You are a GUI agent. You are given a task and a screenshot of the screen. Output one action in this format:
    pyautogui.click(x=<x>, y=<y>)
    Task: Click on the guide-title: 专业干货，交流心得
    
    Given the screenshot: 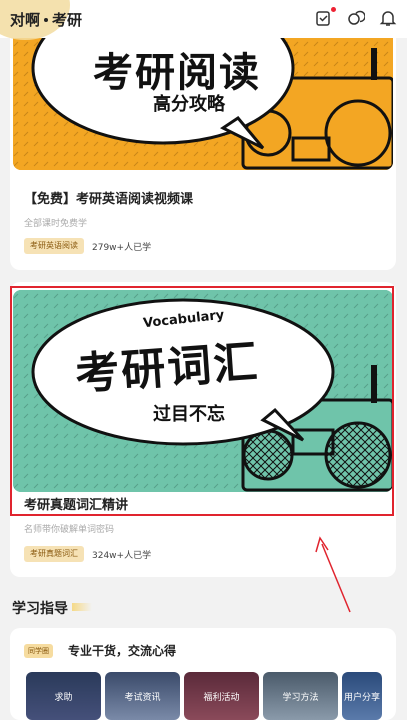 What is the action you would take?
    pyautogui.click(x=122, y=651)
    